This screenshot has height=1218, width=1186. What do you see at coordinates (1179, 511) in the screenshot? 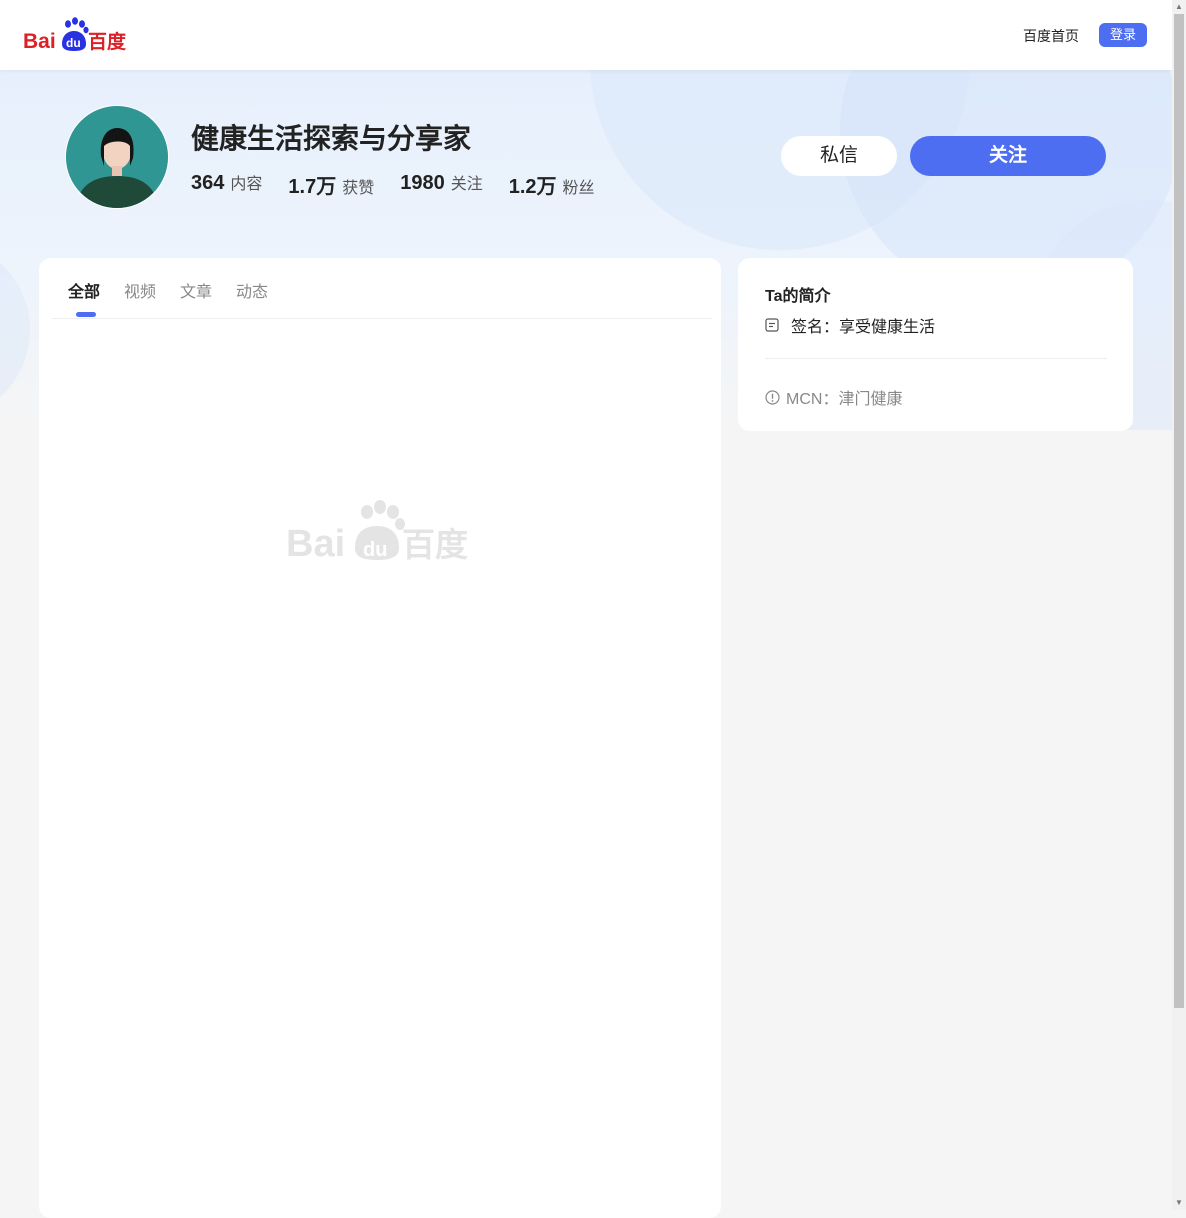
I see `scrollbar-thumb` at bounding box center [1179, 511].